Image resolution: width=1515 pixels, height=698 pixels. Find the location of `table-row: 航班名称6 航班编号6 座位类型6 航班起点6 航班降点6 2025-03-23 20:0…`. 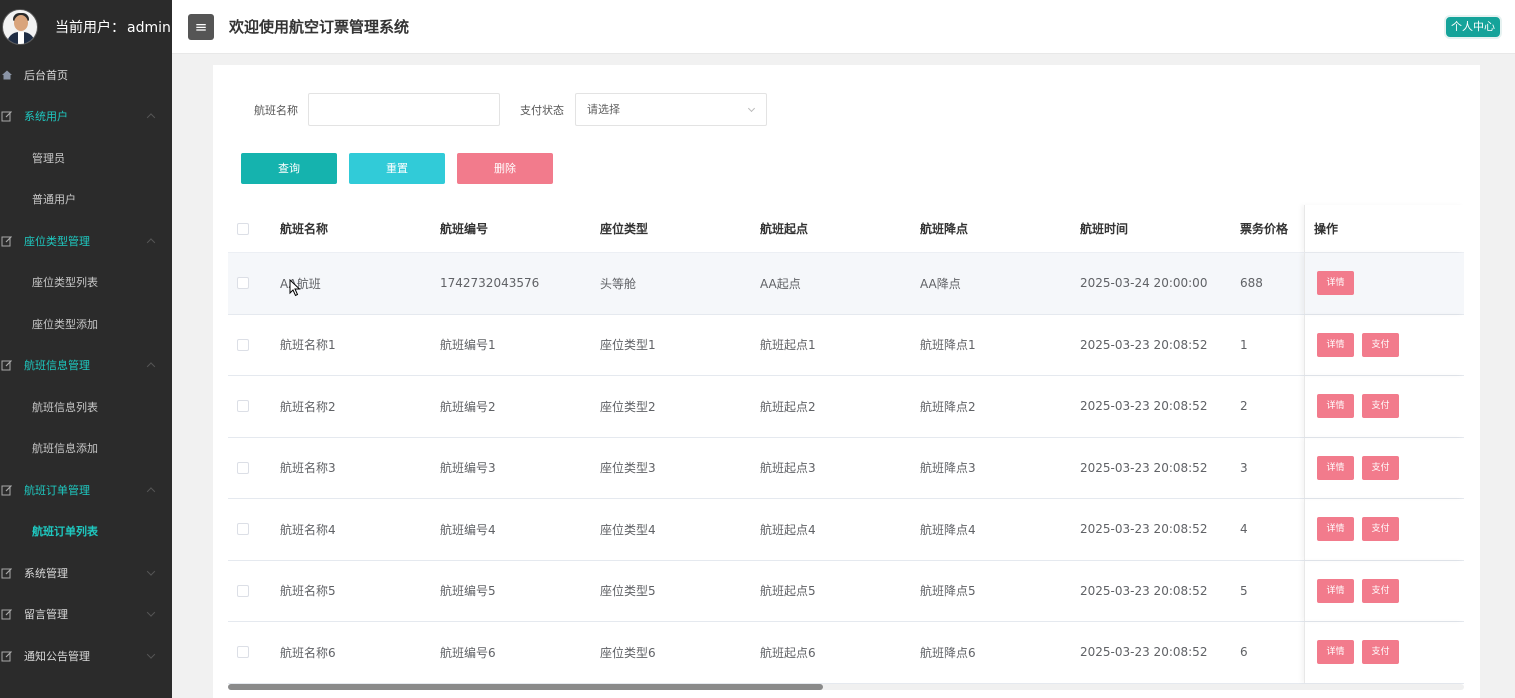

table-row: 航班名称6 航班编号6 座位类型6 航班起点6 航班降点6 2025-03-23 20:0… is located at coordinates (846, 653).